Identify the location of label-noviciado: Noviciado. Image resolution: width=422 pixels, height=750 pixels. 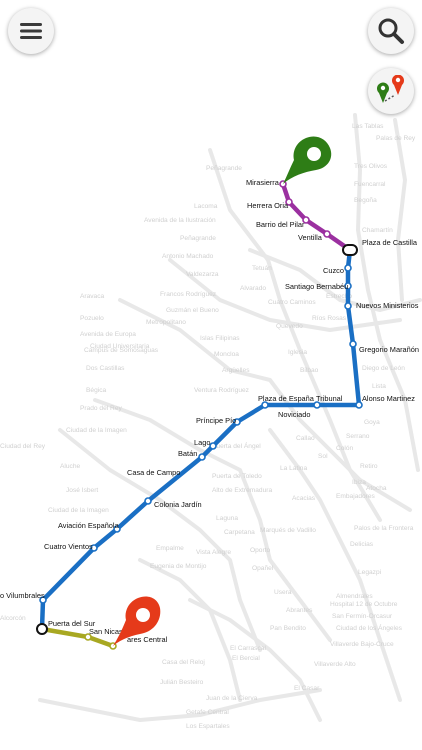
(294, 414).